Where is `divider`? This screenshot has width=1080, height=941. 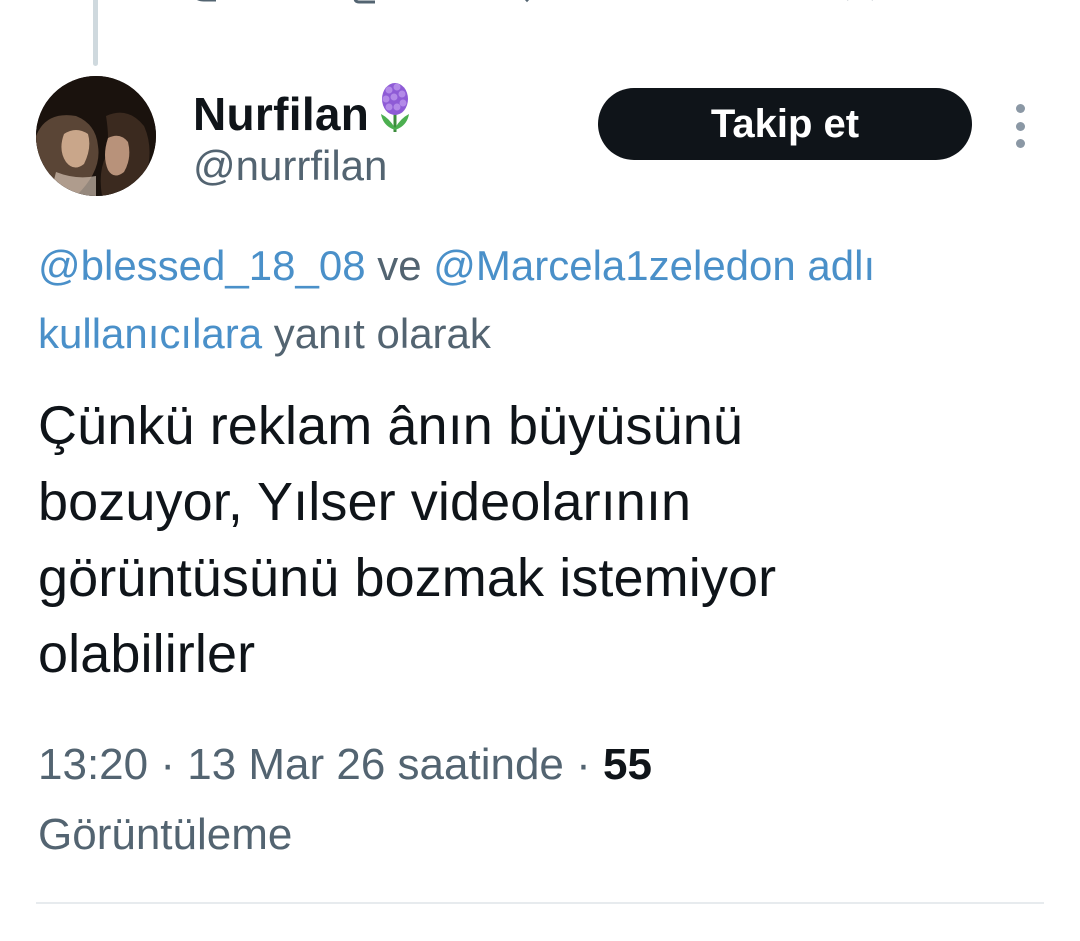
divider is located at coordinates (540, 903).